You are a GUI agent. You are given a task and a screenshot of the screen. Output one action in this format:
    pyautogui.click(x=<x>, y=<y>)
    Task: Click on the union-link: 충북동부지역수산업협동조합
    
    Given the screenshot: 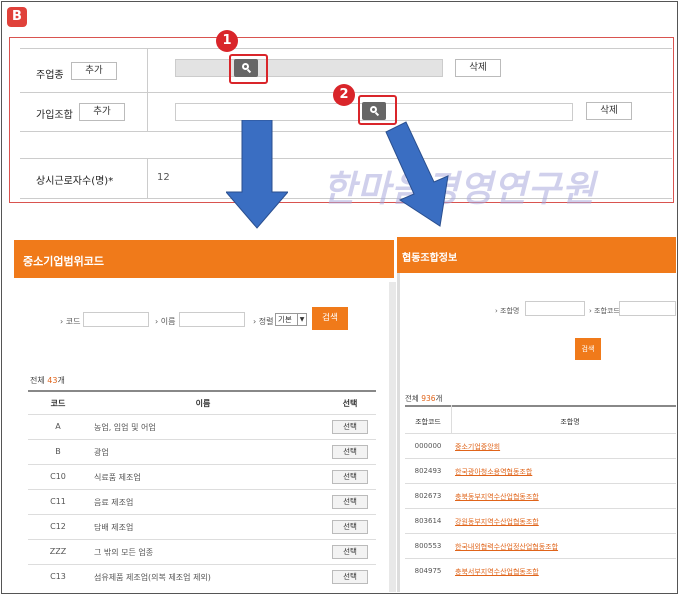 What is the action you would take?
    pyautogui.click(x=497, y=497)
    